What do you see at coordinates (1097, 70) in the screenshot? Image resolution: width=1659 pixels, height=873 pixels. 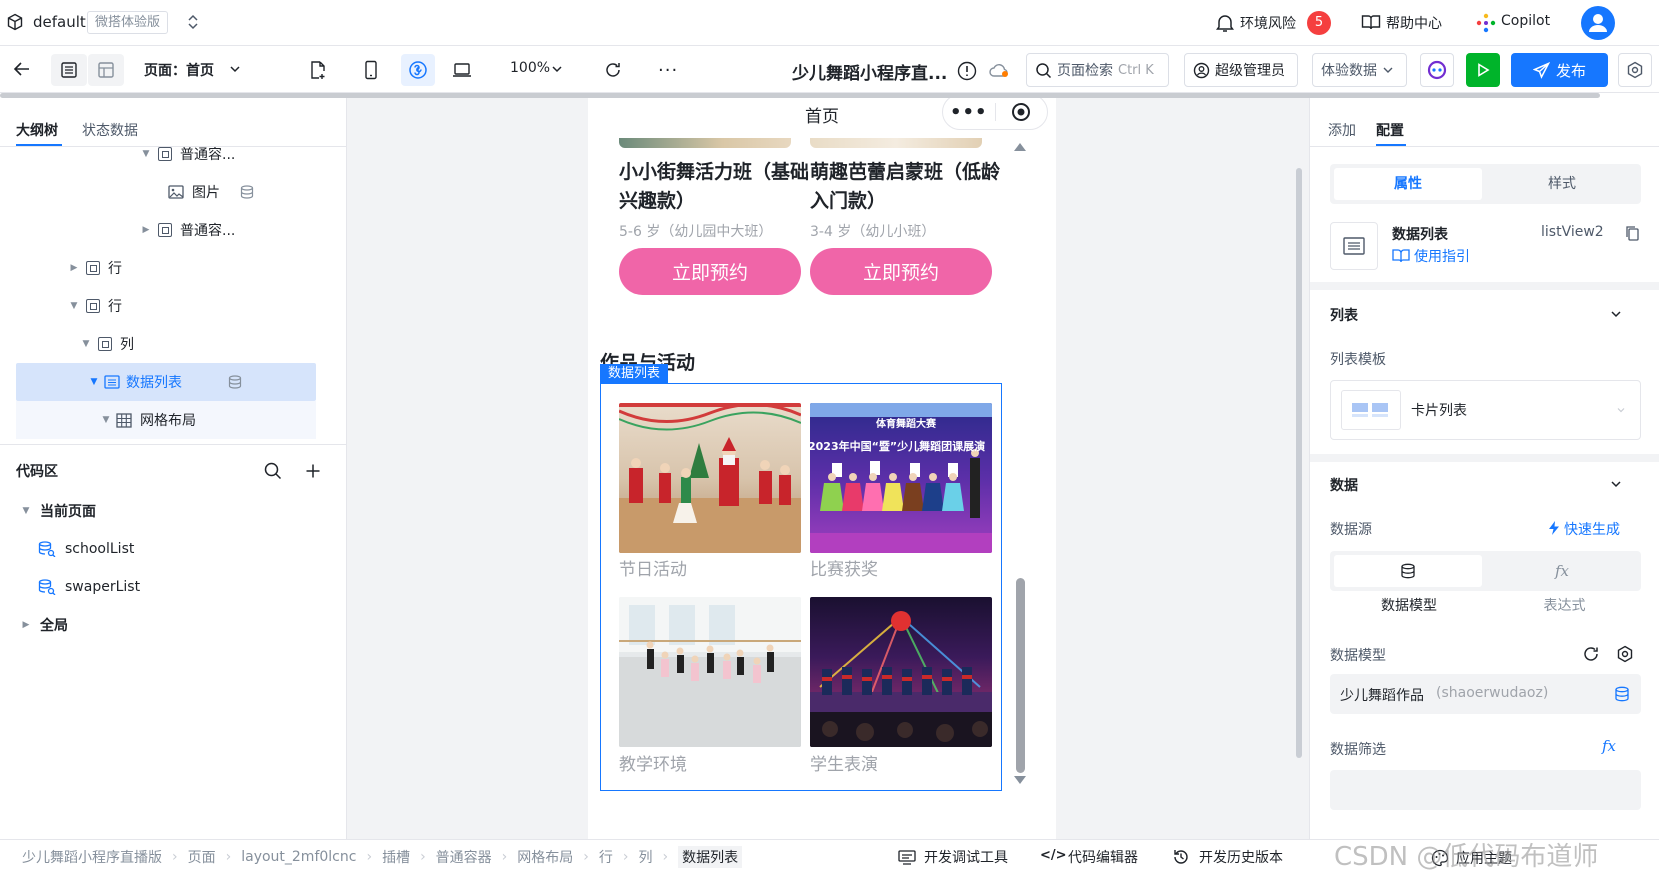 I see `page-search-box: 页面检索 Ctrl K` at bounding box center [1097, 70].